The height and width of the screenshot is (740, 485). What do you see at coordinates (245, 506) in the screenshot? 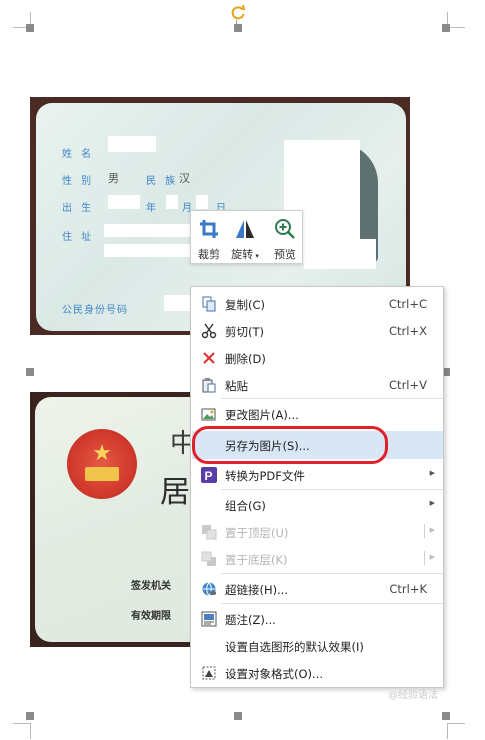
I see `group-label: 组合(G)` at bounding box center [245, 506].